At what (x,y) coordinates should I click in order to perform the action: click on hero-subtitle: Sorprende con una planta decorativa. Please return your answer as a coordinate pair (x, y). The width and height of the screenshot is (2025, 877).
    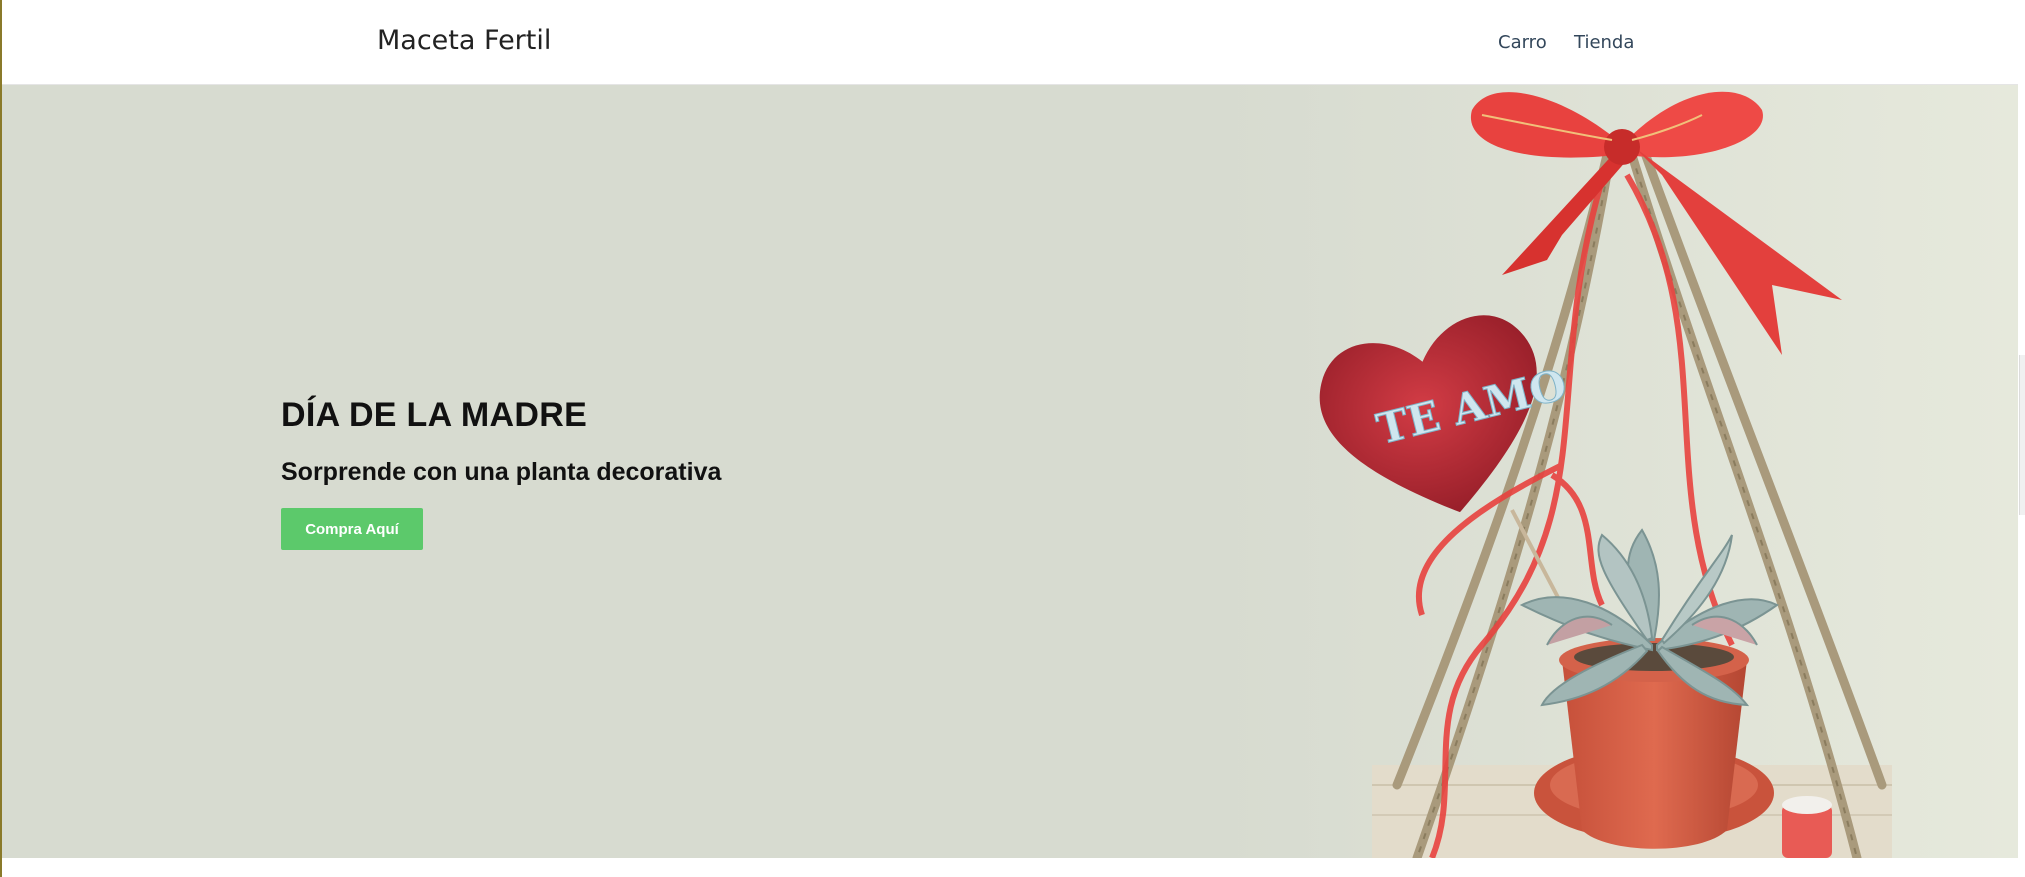
    Looking at the image, I should click on (501, 472).